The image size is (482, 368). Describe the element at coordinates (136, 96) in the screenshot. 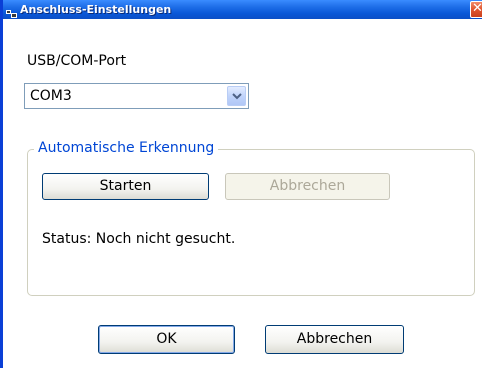

I see `port-select: COM3` at that location.